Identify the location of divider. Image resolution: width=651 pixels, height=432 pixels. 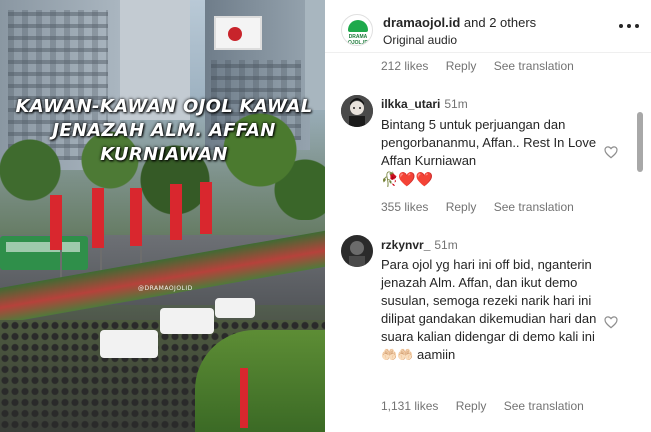
(488, 52).